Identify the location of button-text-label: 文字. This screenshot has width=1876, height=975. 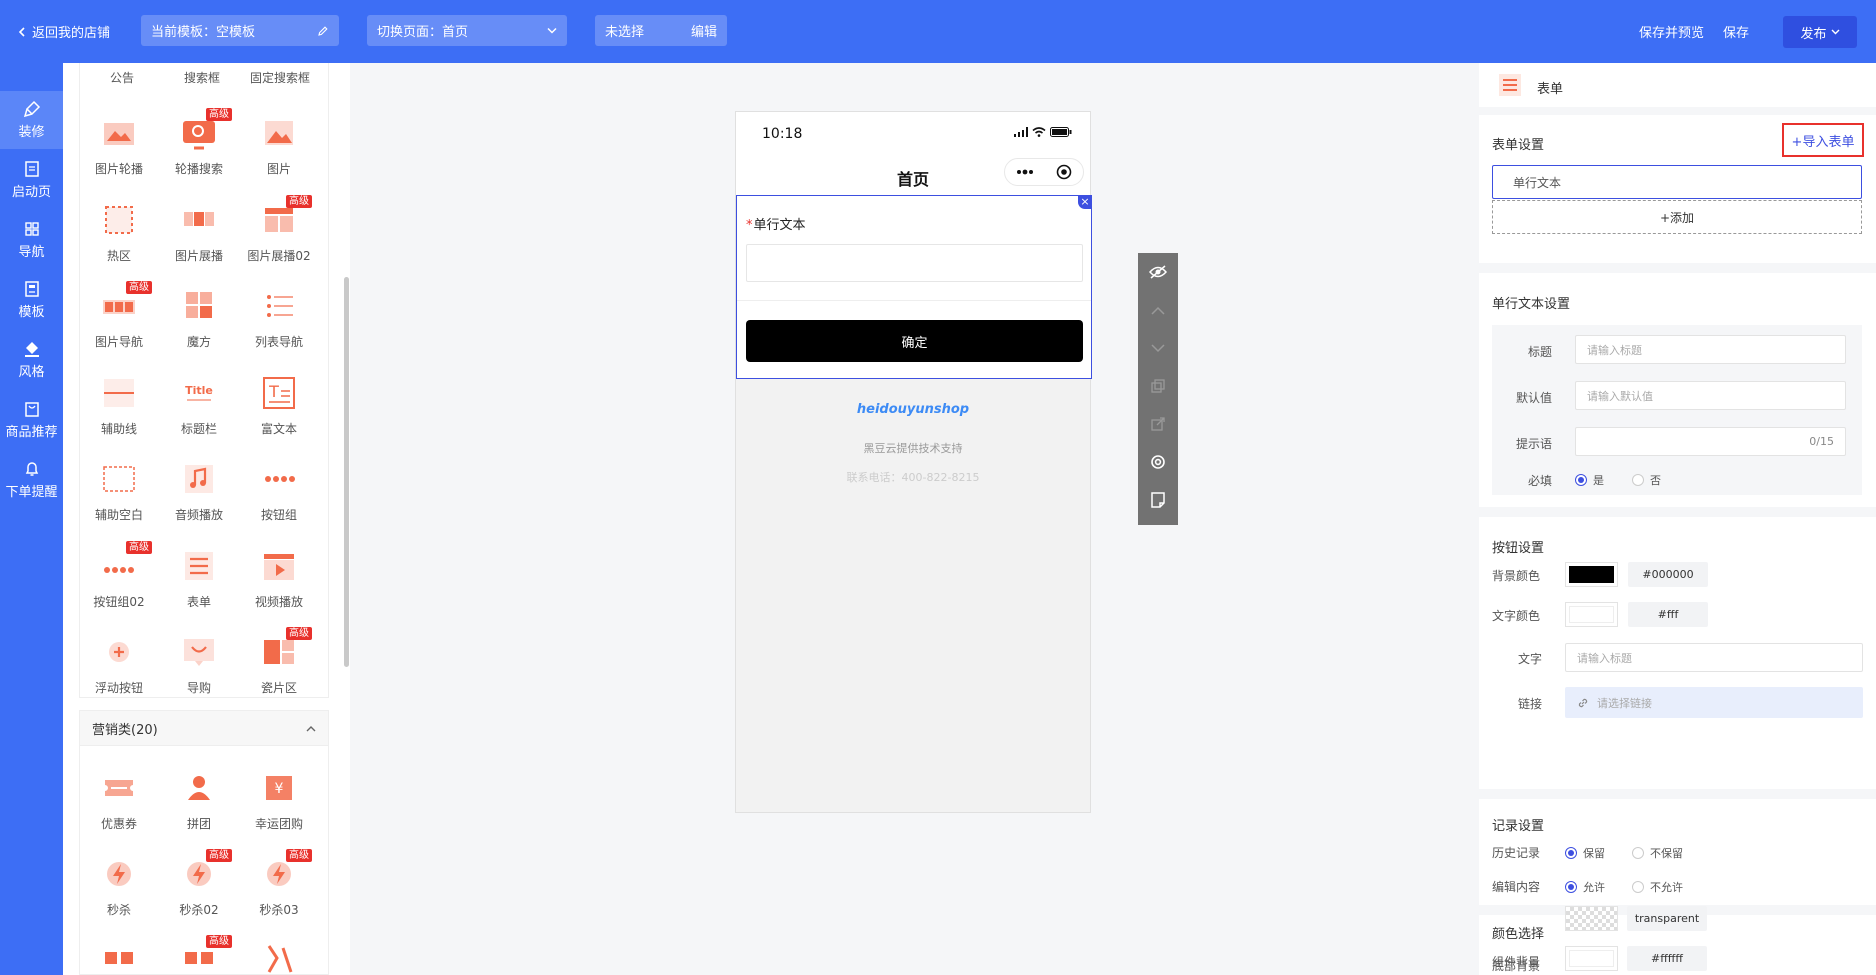
(1530, 659).